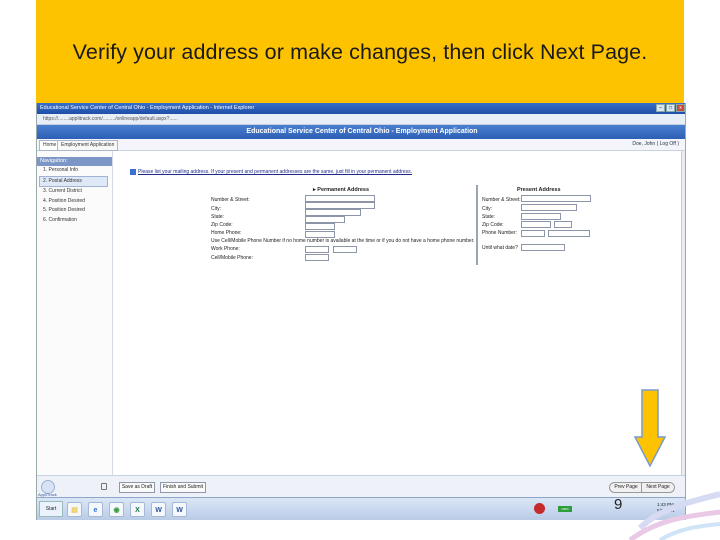  What do you see at coordinates (500, 248) in the screenshot?
I see `pres-until-date-label: Until what date?` at bounding box center [500, 248].